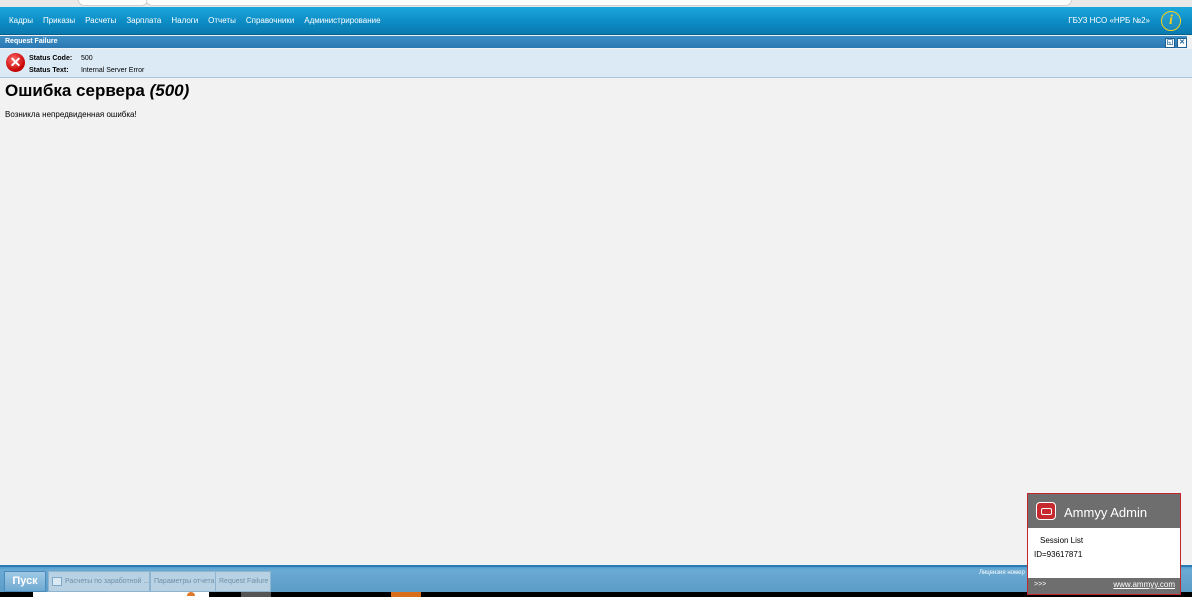 The width and height of the screenshot is (1192, 597). Describe the element at coordinates (86, 58) in the screenshot. I see `status-code-value: 500` at that location.